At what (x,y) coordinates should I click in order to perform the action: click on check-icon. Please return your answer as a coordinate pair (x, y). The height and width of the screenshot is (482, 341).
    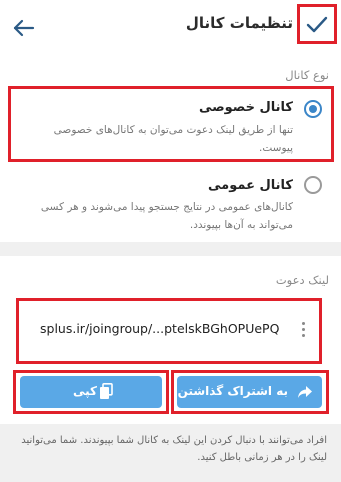
    Looking at the image, I should click on (317, 25).